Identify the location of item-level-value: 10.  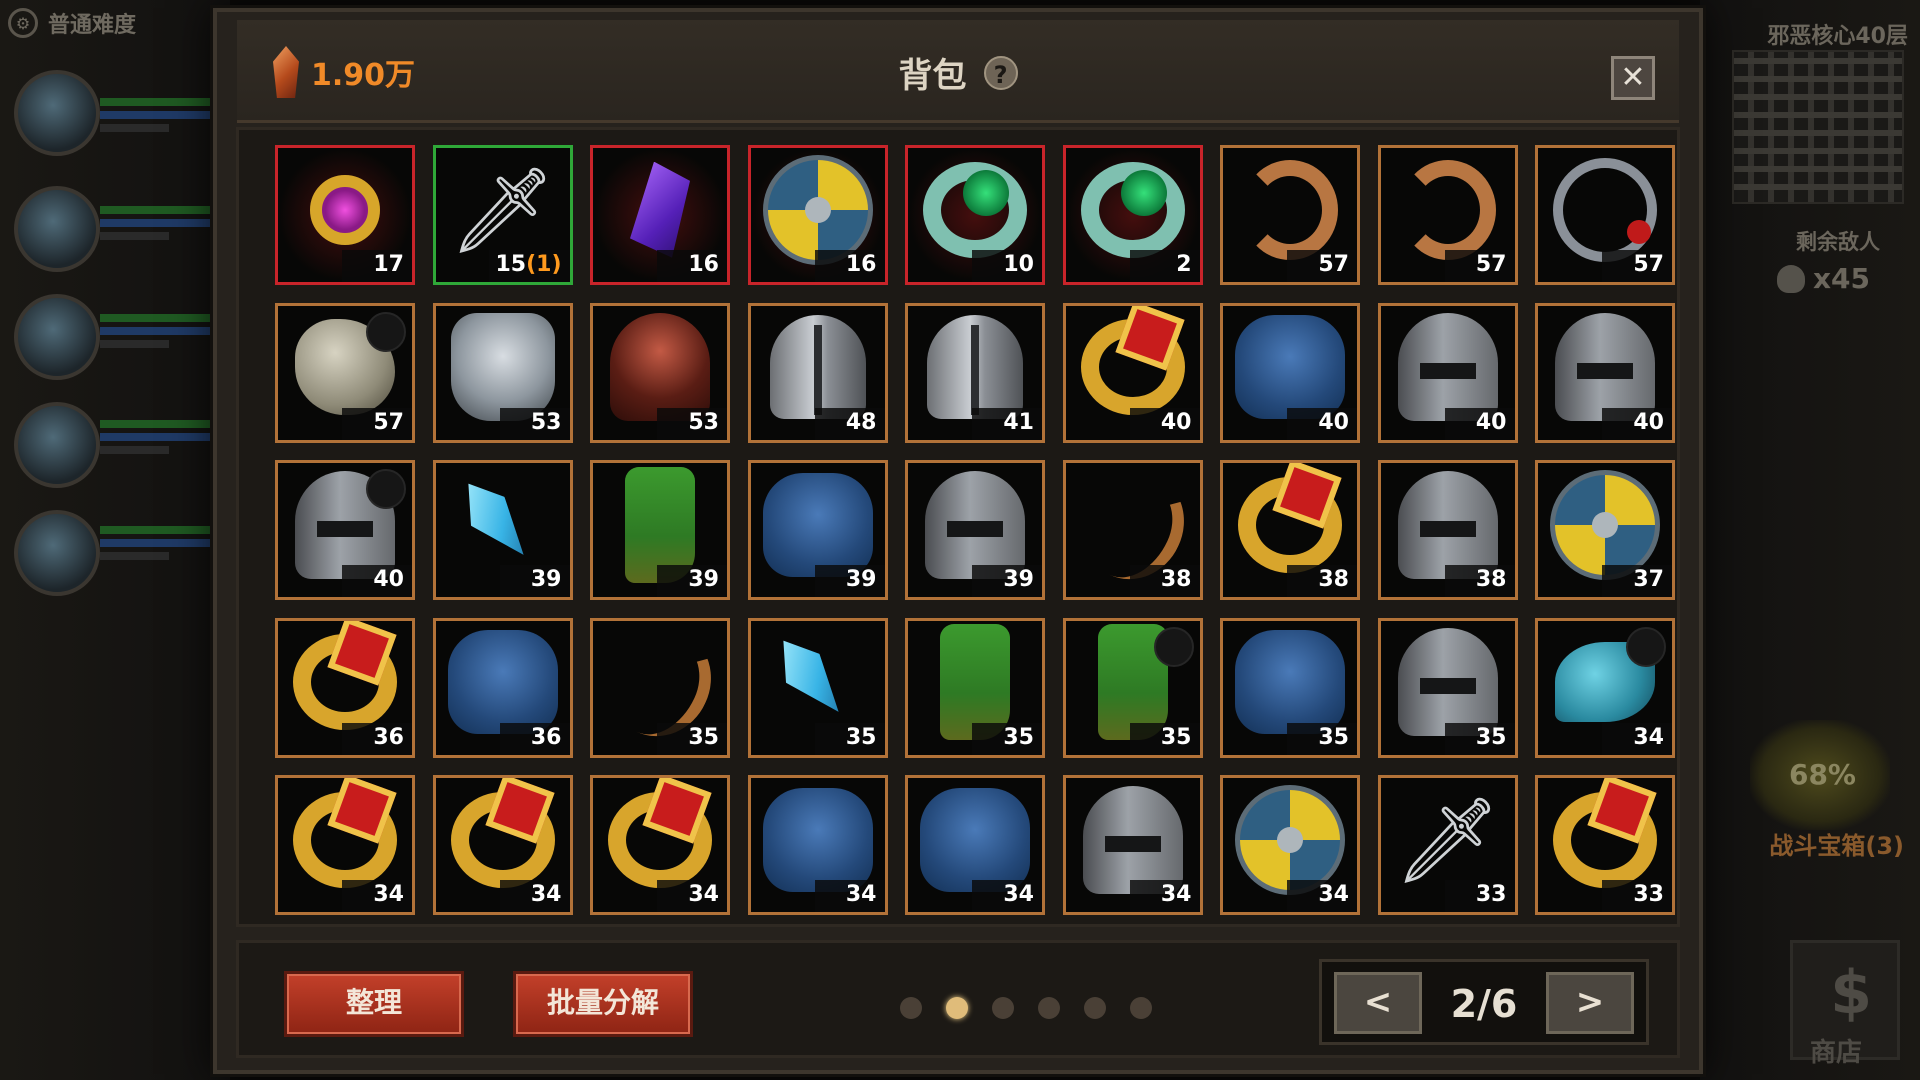
(1018, 264).